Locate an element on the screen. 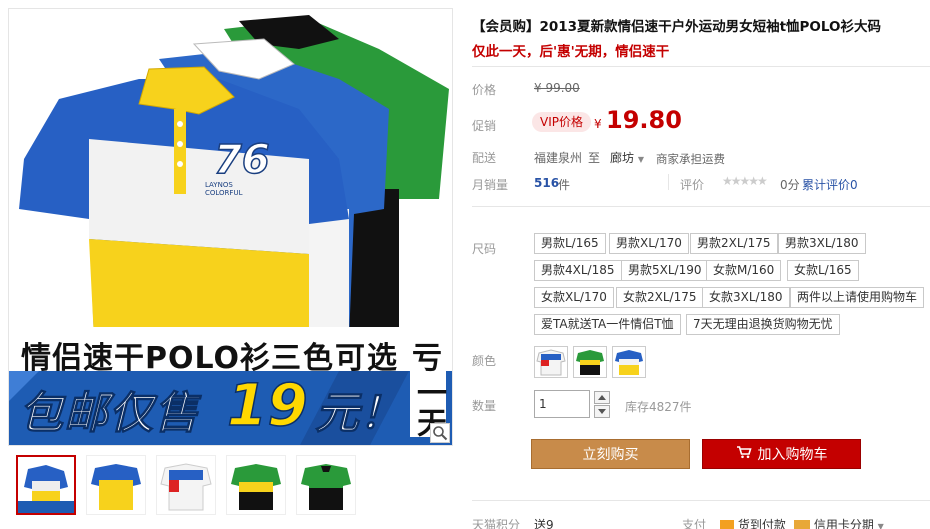 The width and height of the screenshot is (930, 529). shipping-destination-select: 廊坊 ▼ is located at coordinates (627, 157).